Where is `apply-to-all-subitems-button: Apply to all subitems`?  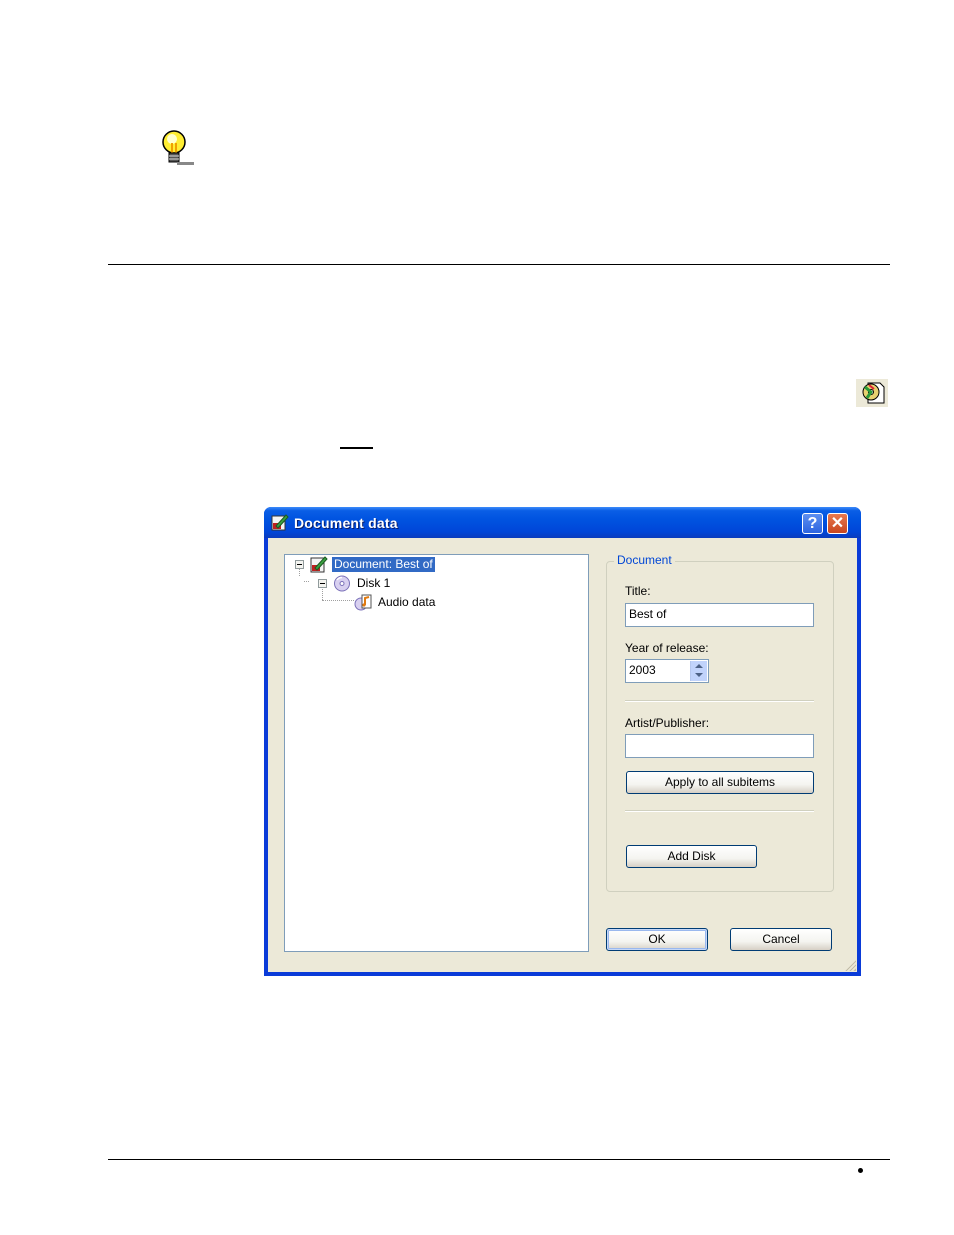
apply-to-all-subitems-button: Apply to all subitems is located at coordinates (720, 782).